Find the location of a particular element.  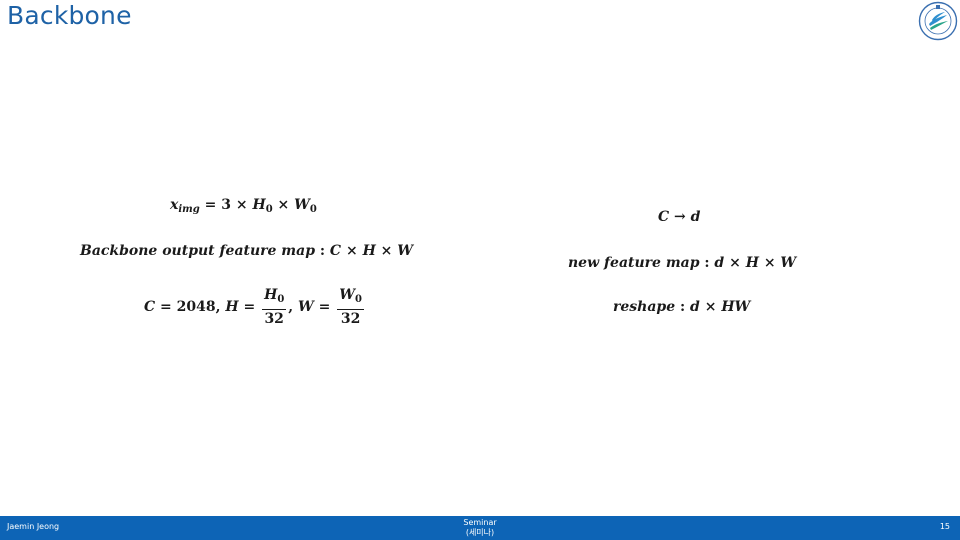

formula-new-feature-map: new feature map : d × H × W is located at coordinates (682, 263).